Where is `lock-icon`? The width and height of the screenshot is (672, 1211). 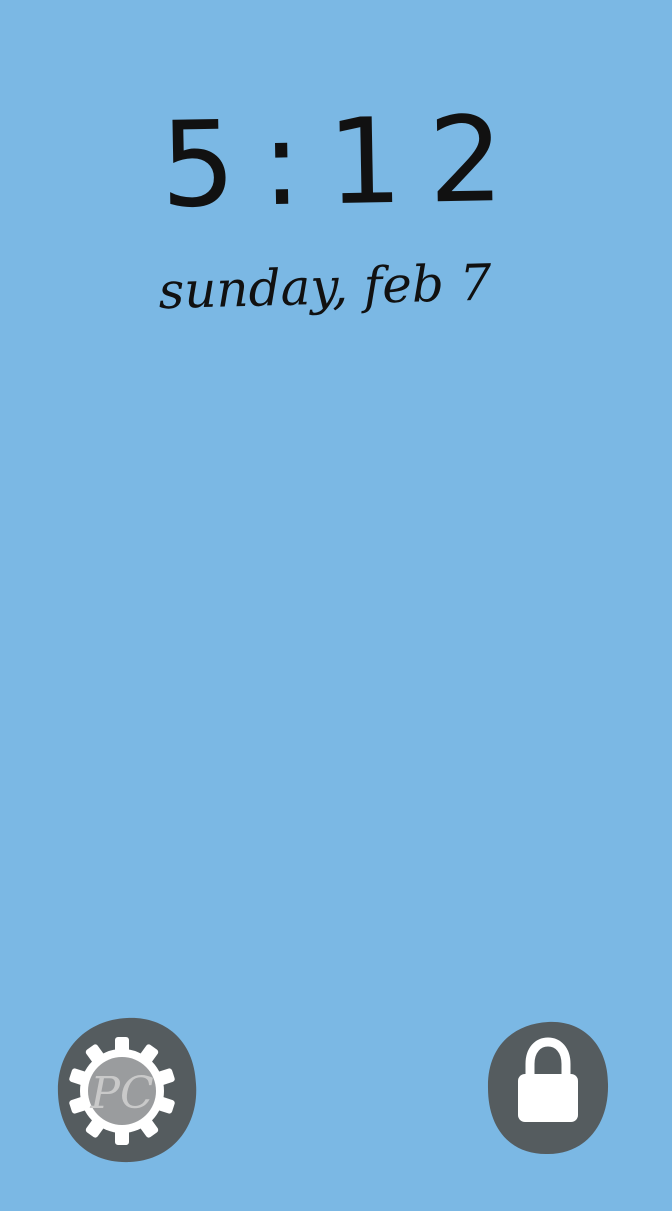
lock-icon is located at coordinates (548, 1088).